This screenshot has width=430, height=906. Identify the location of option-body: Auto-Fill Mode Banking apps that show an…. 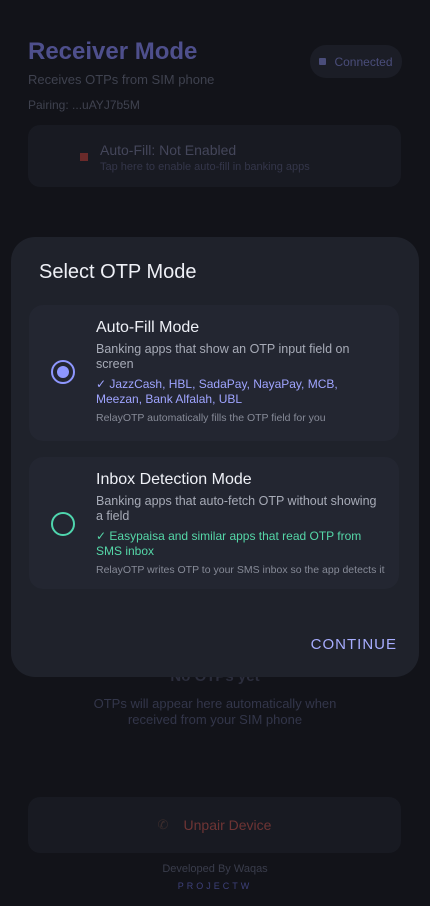
(240, 371).